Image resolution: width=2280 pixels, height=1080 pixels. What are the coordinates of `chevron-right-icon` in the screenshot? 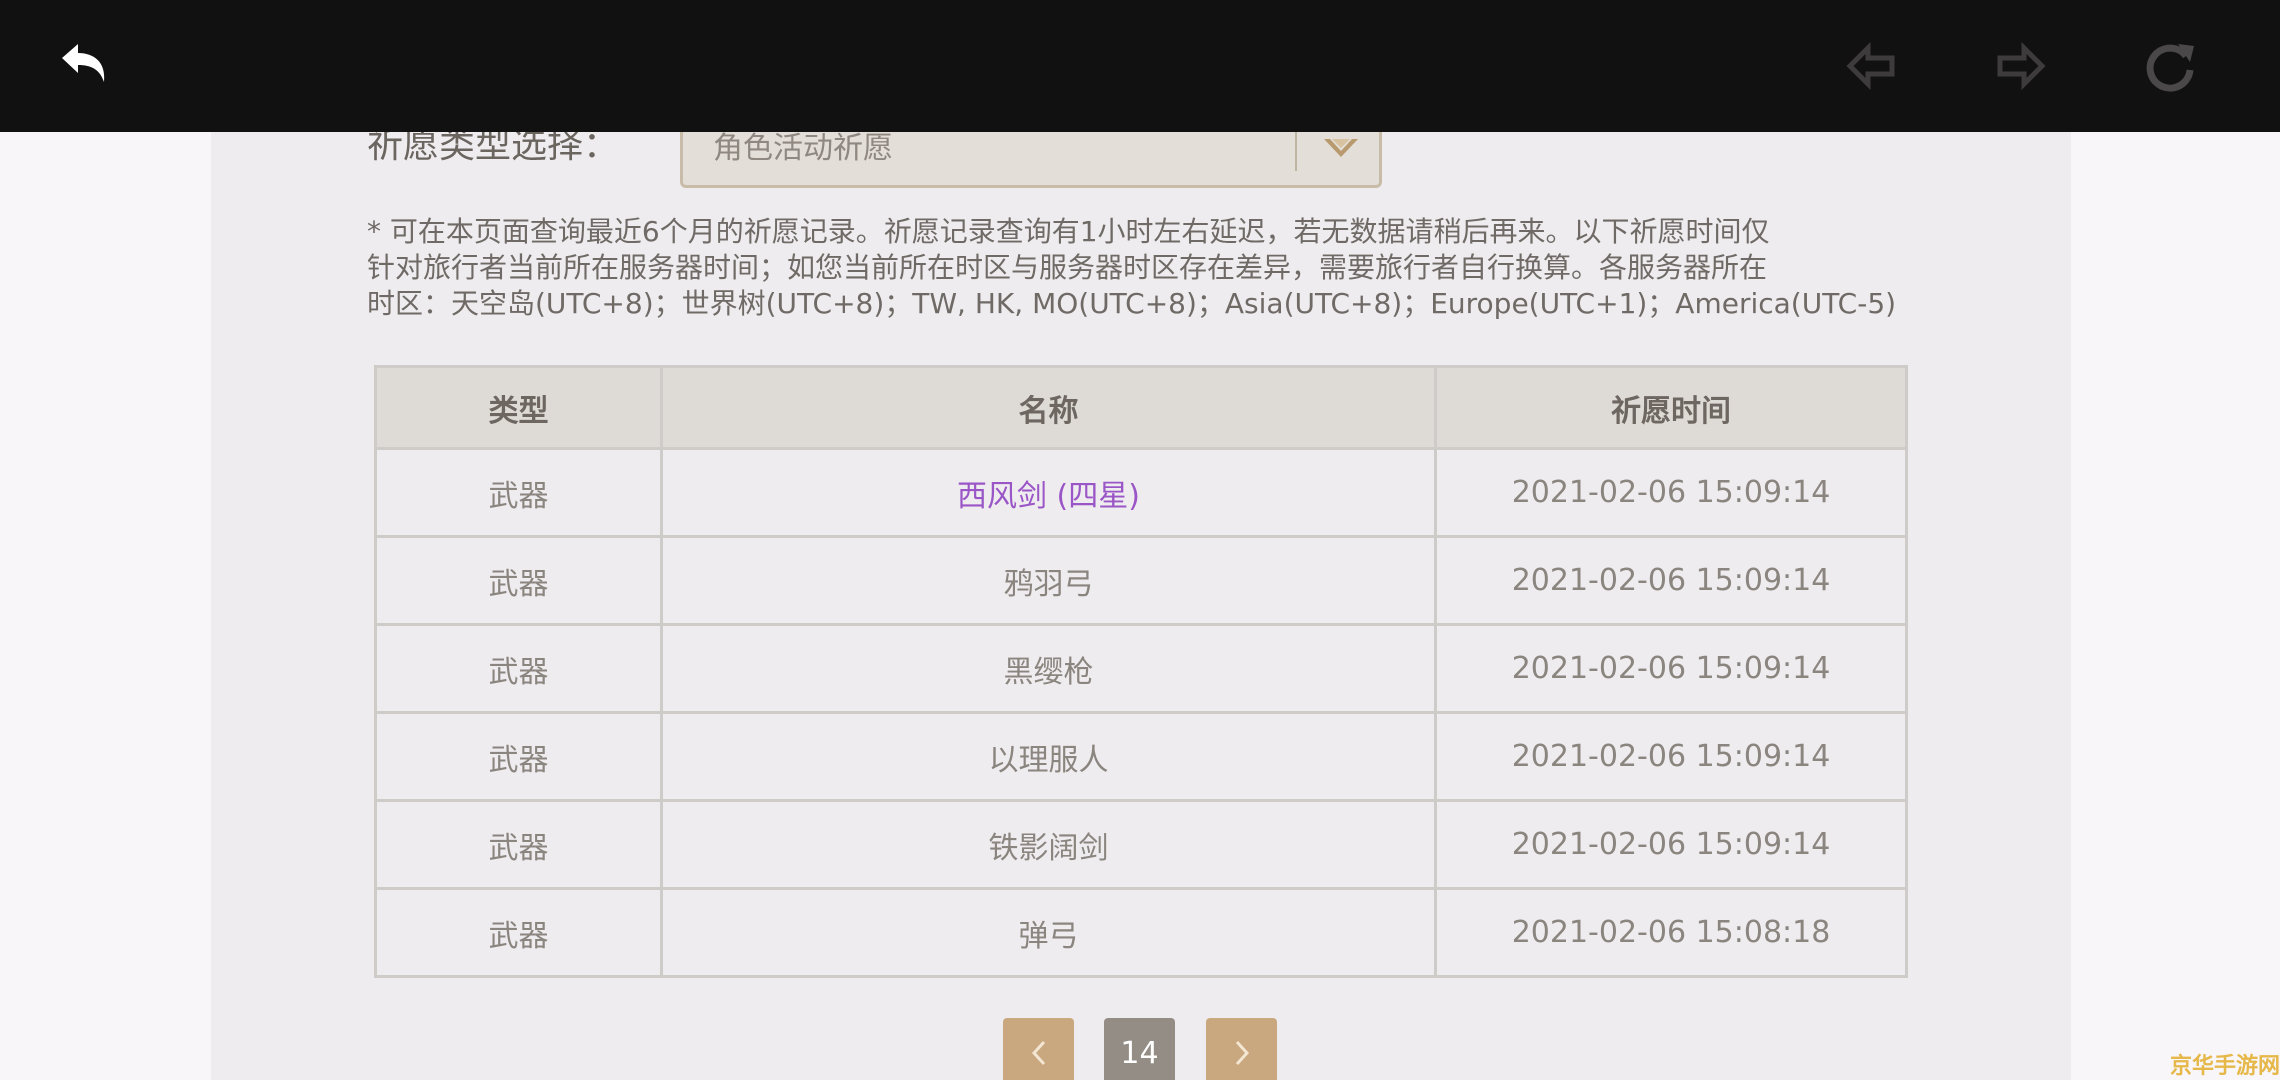 It's located at (1242, 1053).